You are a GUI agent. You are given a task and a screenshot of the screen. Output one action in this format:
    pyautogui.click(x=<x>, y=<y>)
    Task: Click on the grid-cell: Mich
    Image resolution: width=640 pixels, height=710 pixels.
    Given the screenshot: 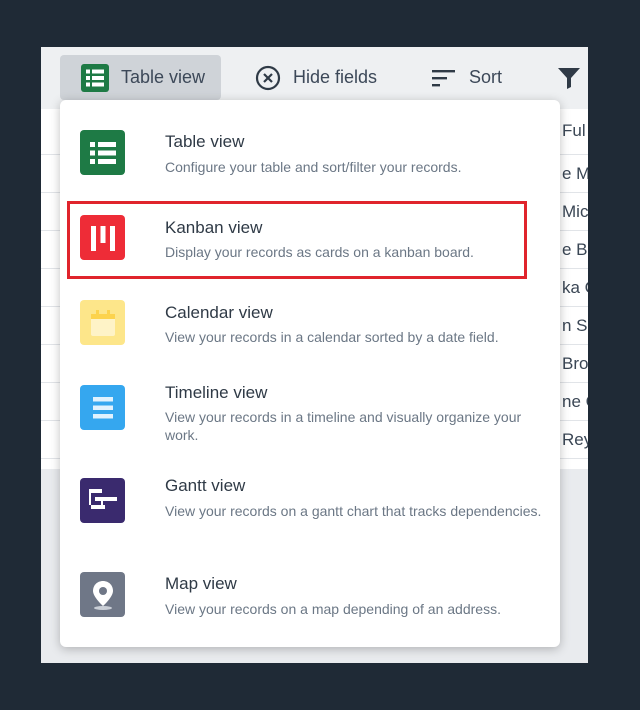 What is the action you would take?
    pyautogui.click(x=575, y=211)
    